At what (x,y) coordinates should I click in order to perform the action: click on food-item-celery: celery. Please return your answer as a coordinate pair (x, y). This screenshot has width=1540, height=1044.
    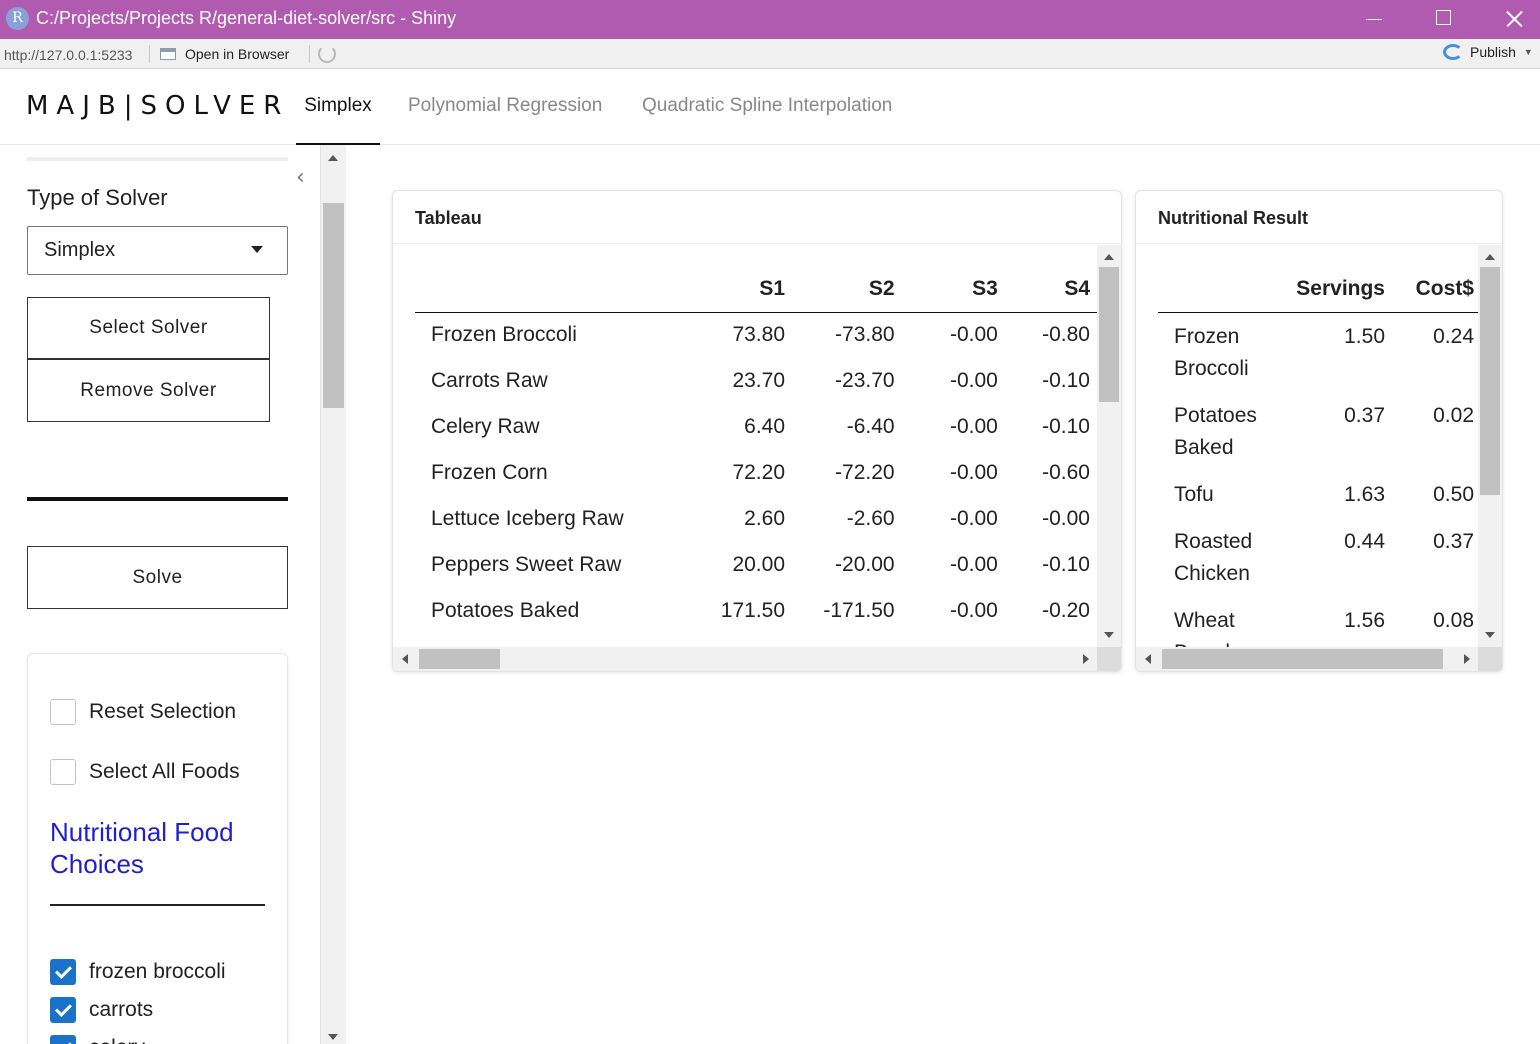
    Looking at the image, I should click on (97, 1039).